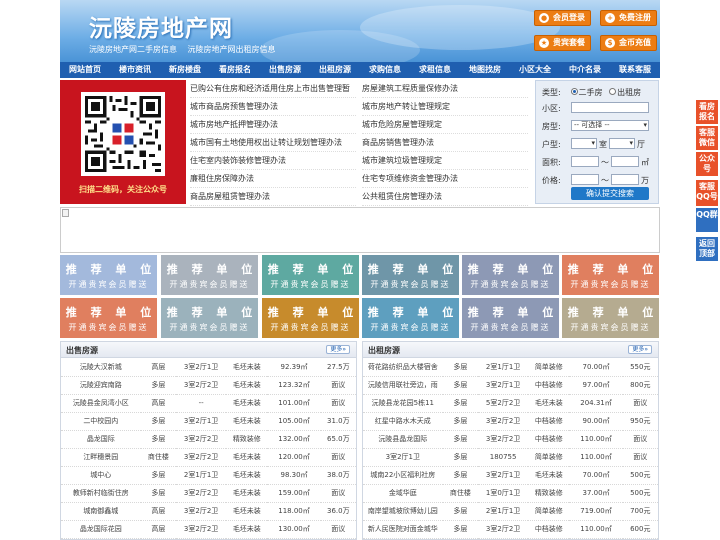 Image resolution: width=720 pixels, height=540 pixels. I want to click on float-service-wechat: 客服微信, so click(707, 138).